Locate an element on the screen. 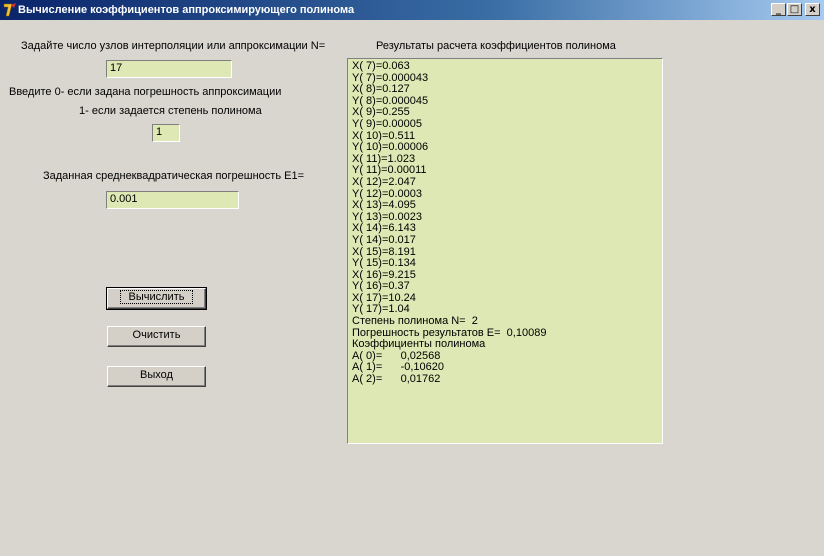  minimize-button: _ is located at coordinates (778, 9).